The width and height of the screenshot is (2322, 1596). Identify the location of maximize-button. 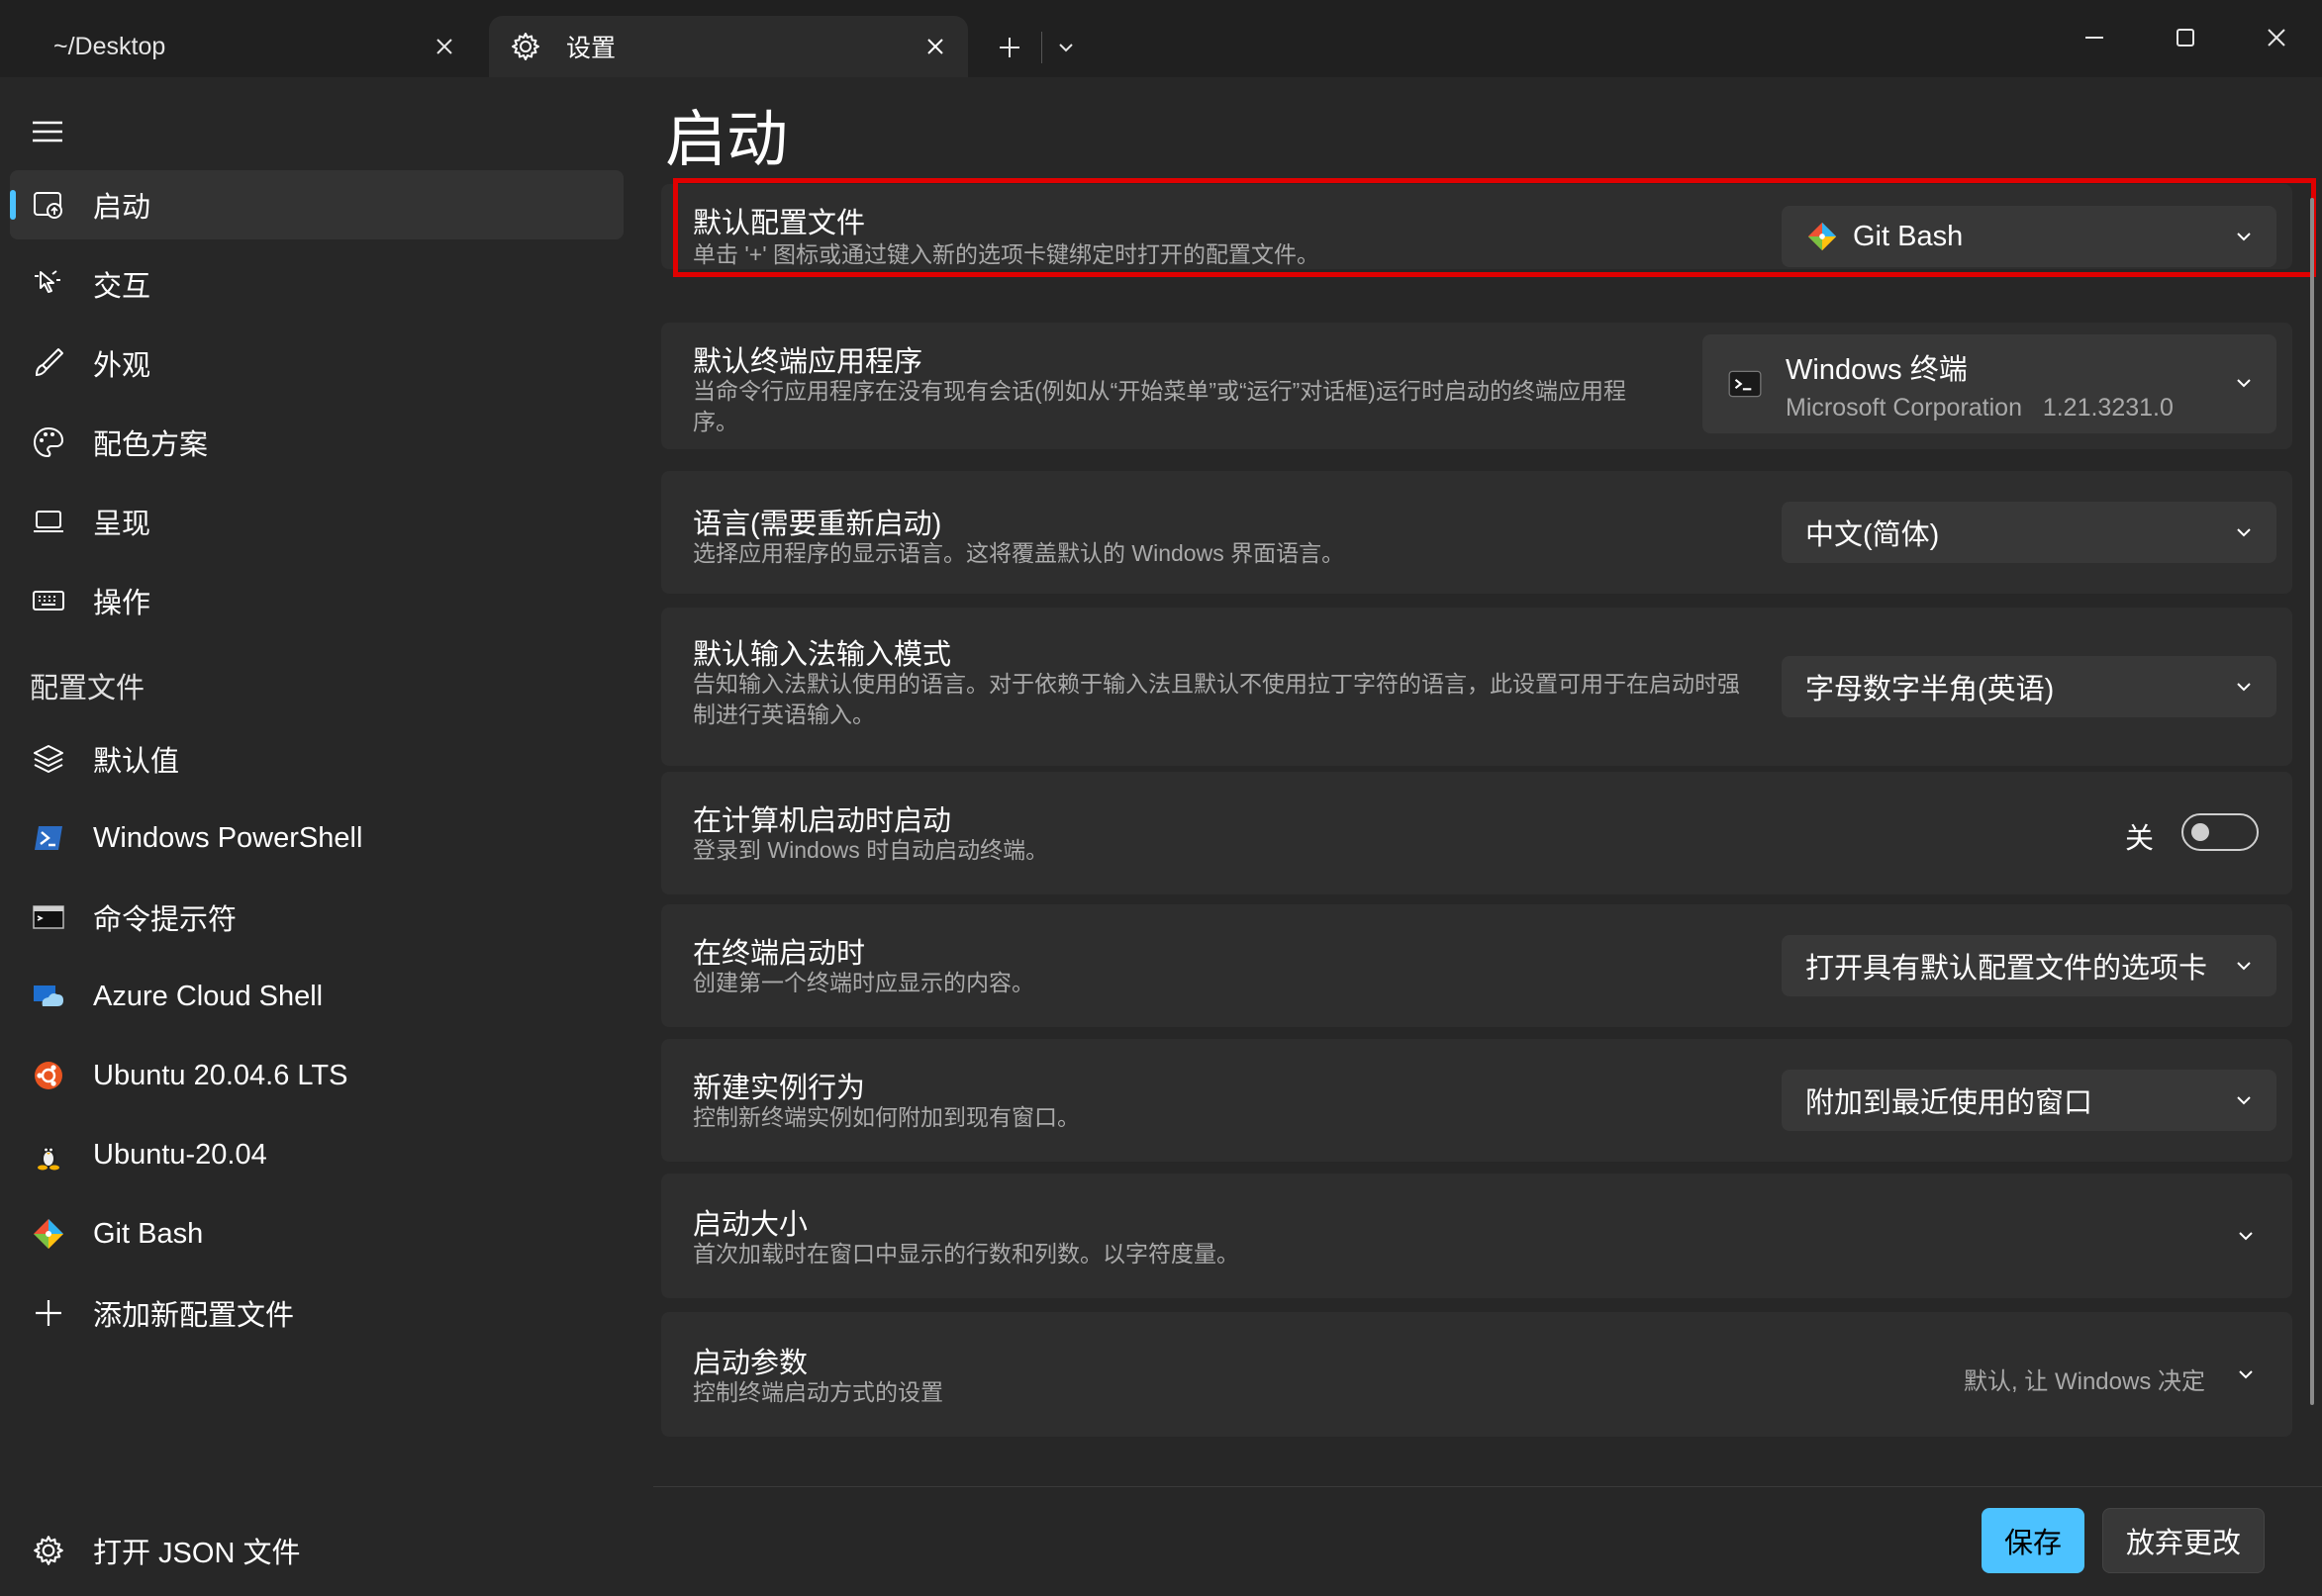
(2186, 37).